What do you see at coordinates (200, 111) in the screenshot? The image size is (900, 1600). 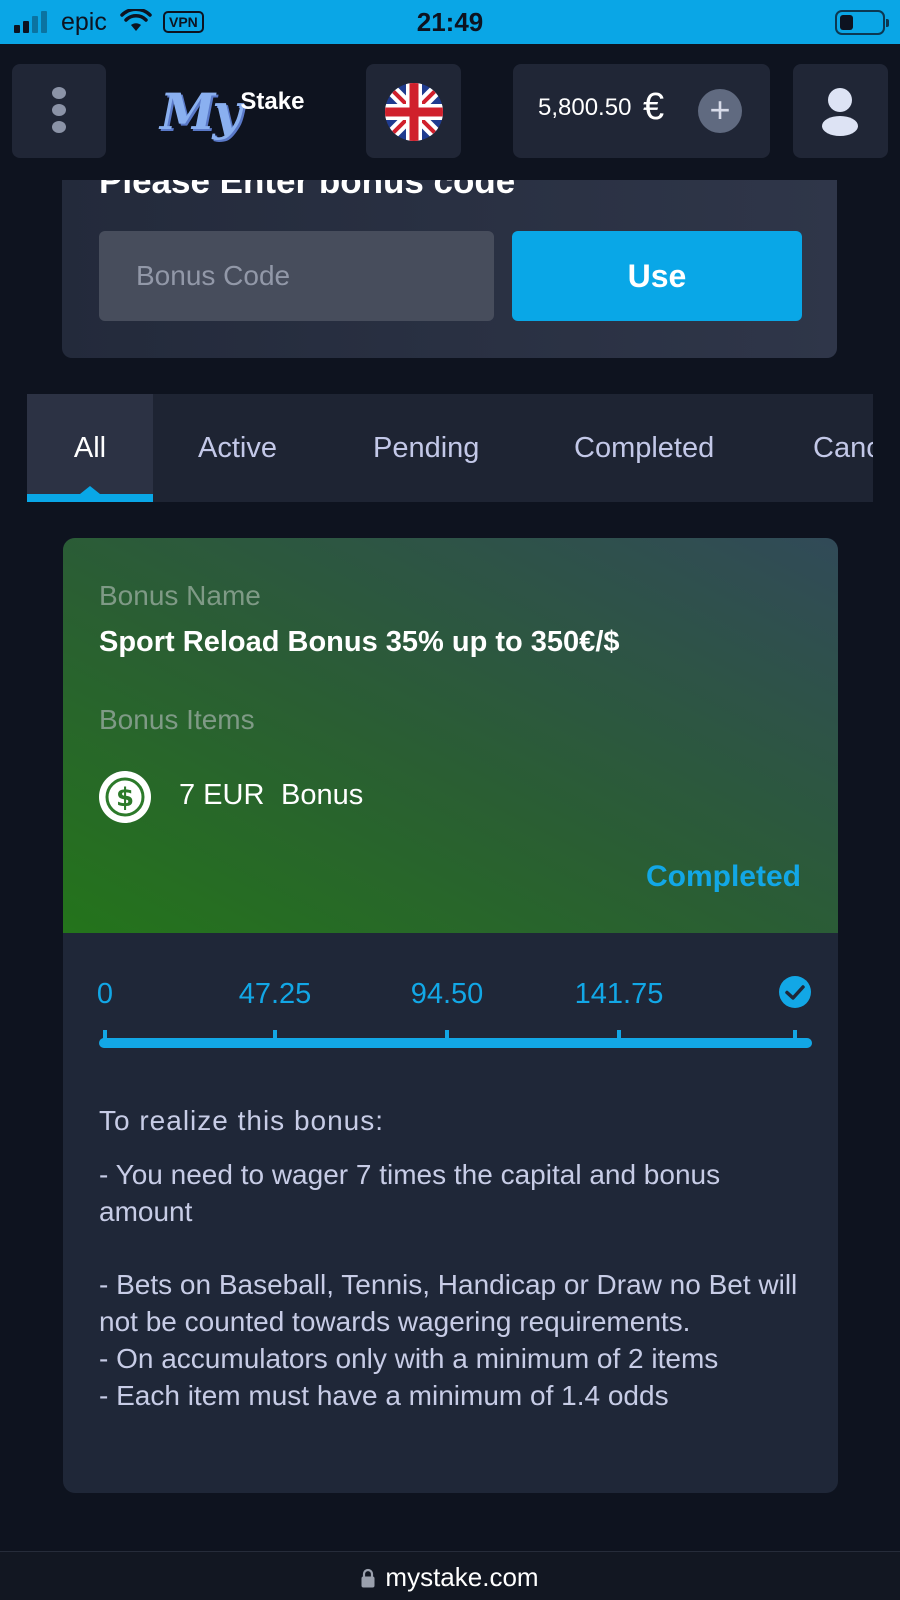 I see `logo-my: My` at bounding box center [200, 111].